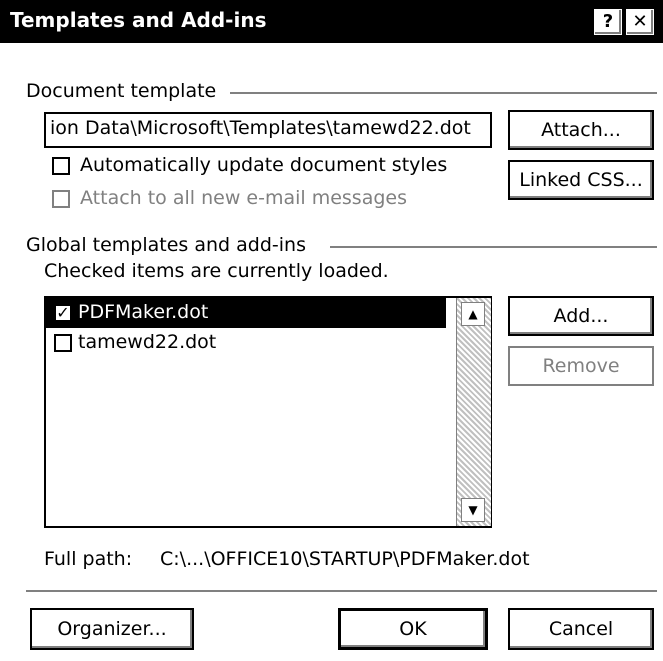 Image resolution: width=663 pixels, height=661 pixels. Describe the element at coordinates (493, 247) in the screenshot. I see `global-templates-divider` at that location.